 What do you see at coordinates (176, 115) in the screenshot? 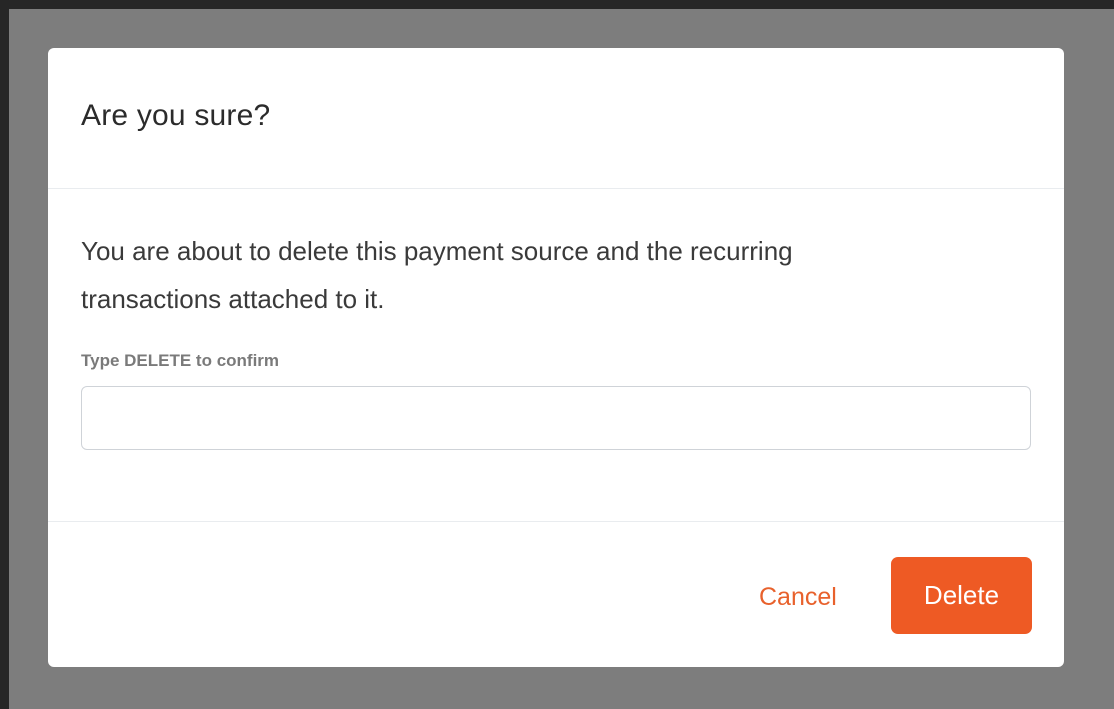
I see `dialog-title: Are you sure?` at bounding box center [176, 115].